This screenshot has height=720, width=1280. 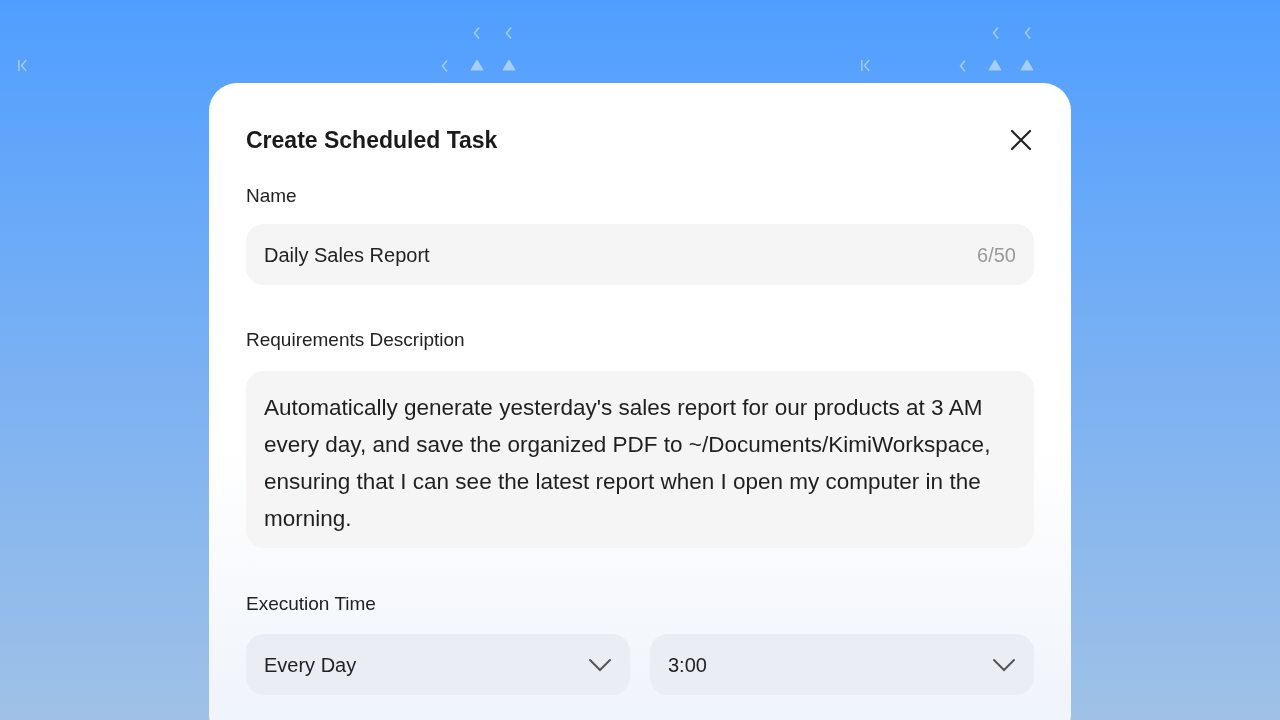 I want to click on select-dropdown: 3:00, so click(x=842, y=664).